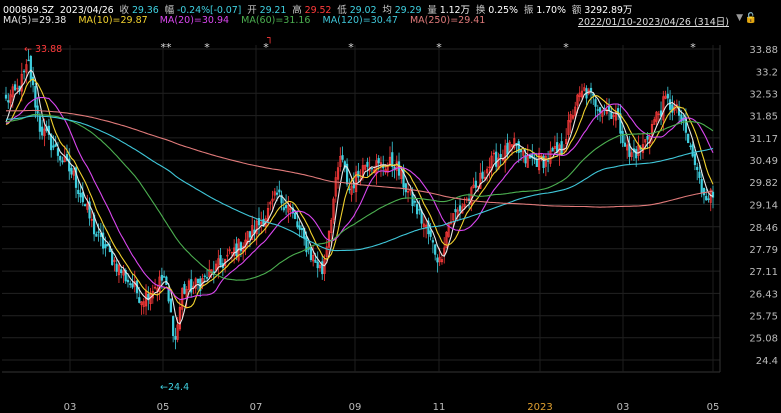 This screenshot has width=781, height=413. What do you see at coordinates (439, 407) in the screenshot?
I see `x-tick-label: 11` at bounding box center [439, 407].